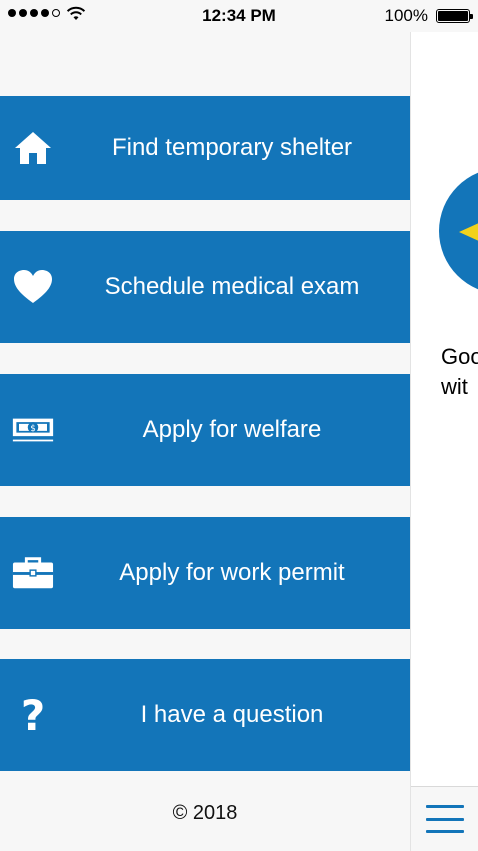 The width and height of the screenshot is (478, 851). I want to click on menu-item-label: Apply for welfare, so click(232, 429).